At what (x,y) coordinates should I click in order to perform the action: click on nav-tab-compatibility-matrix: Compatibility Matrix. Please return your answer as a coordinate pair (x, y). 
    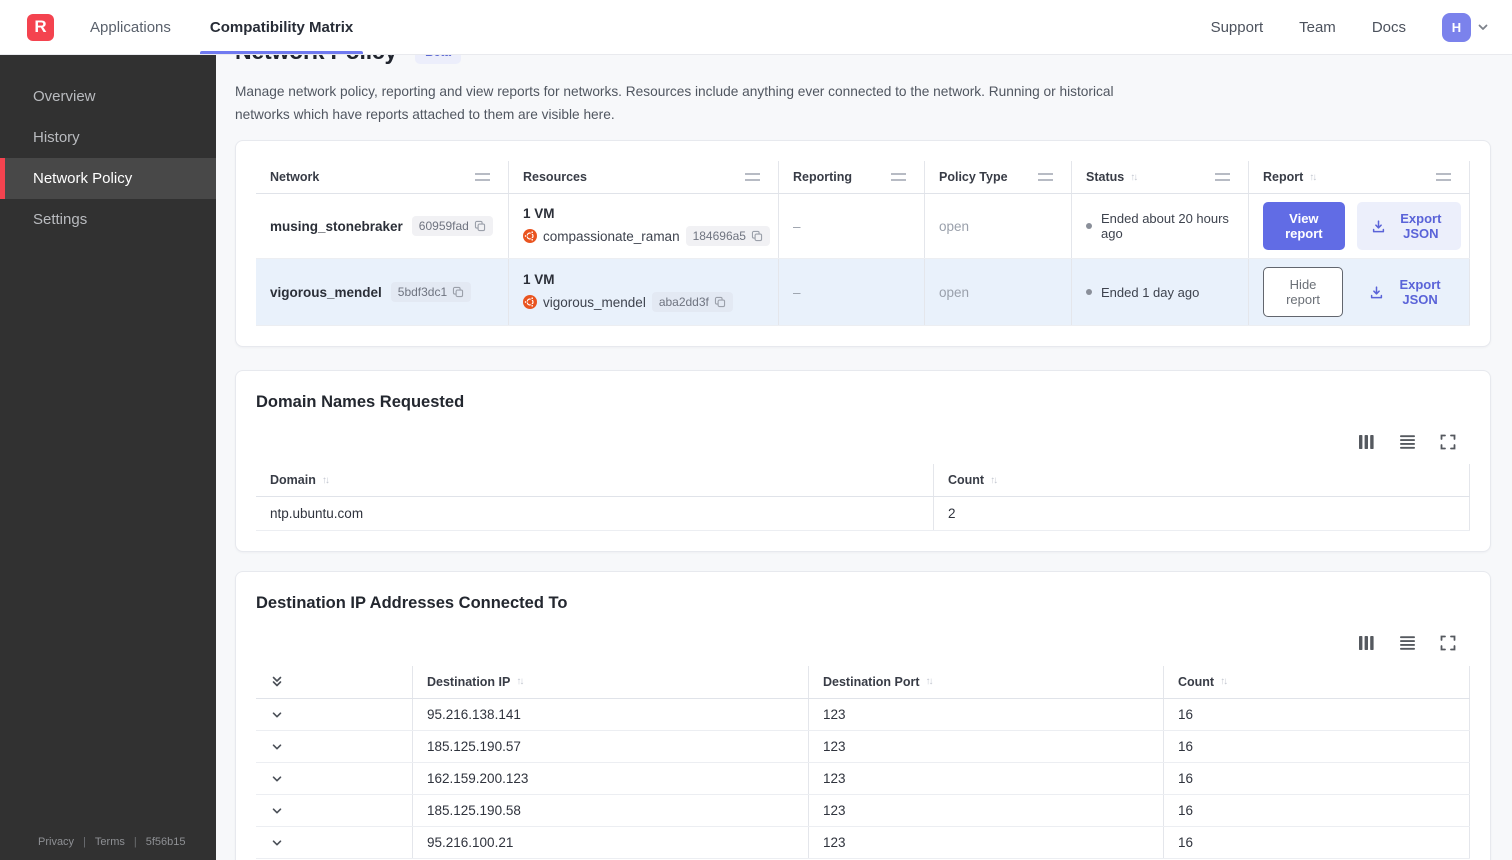
    Looking at the image, I should click on (281, 27).